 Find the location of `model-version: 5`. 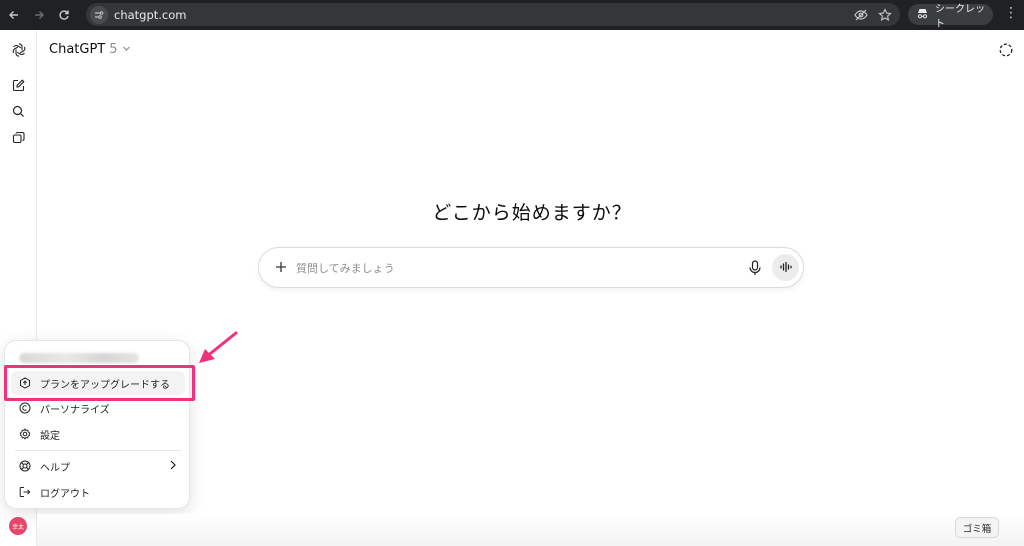

model-version: 5 is located at coordinates (113, 49).